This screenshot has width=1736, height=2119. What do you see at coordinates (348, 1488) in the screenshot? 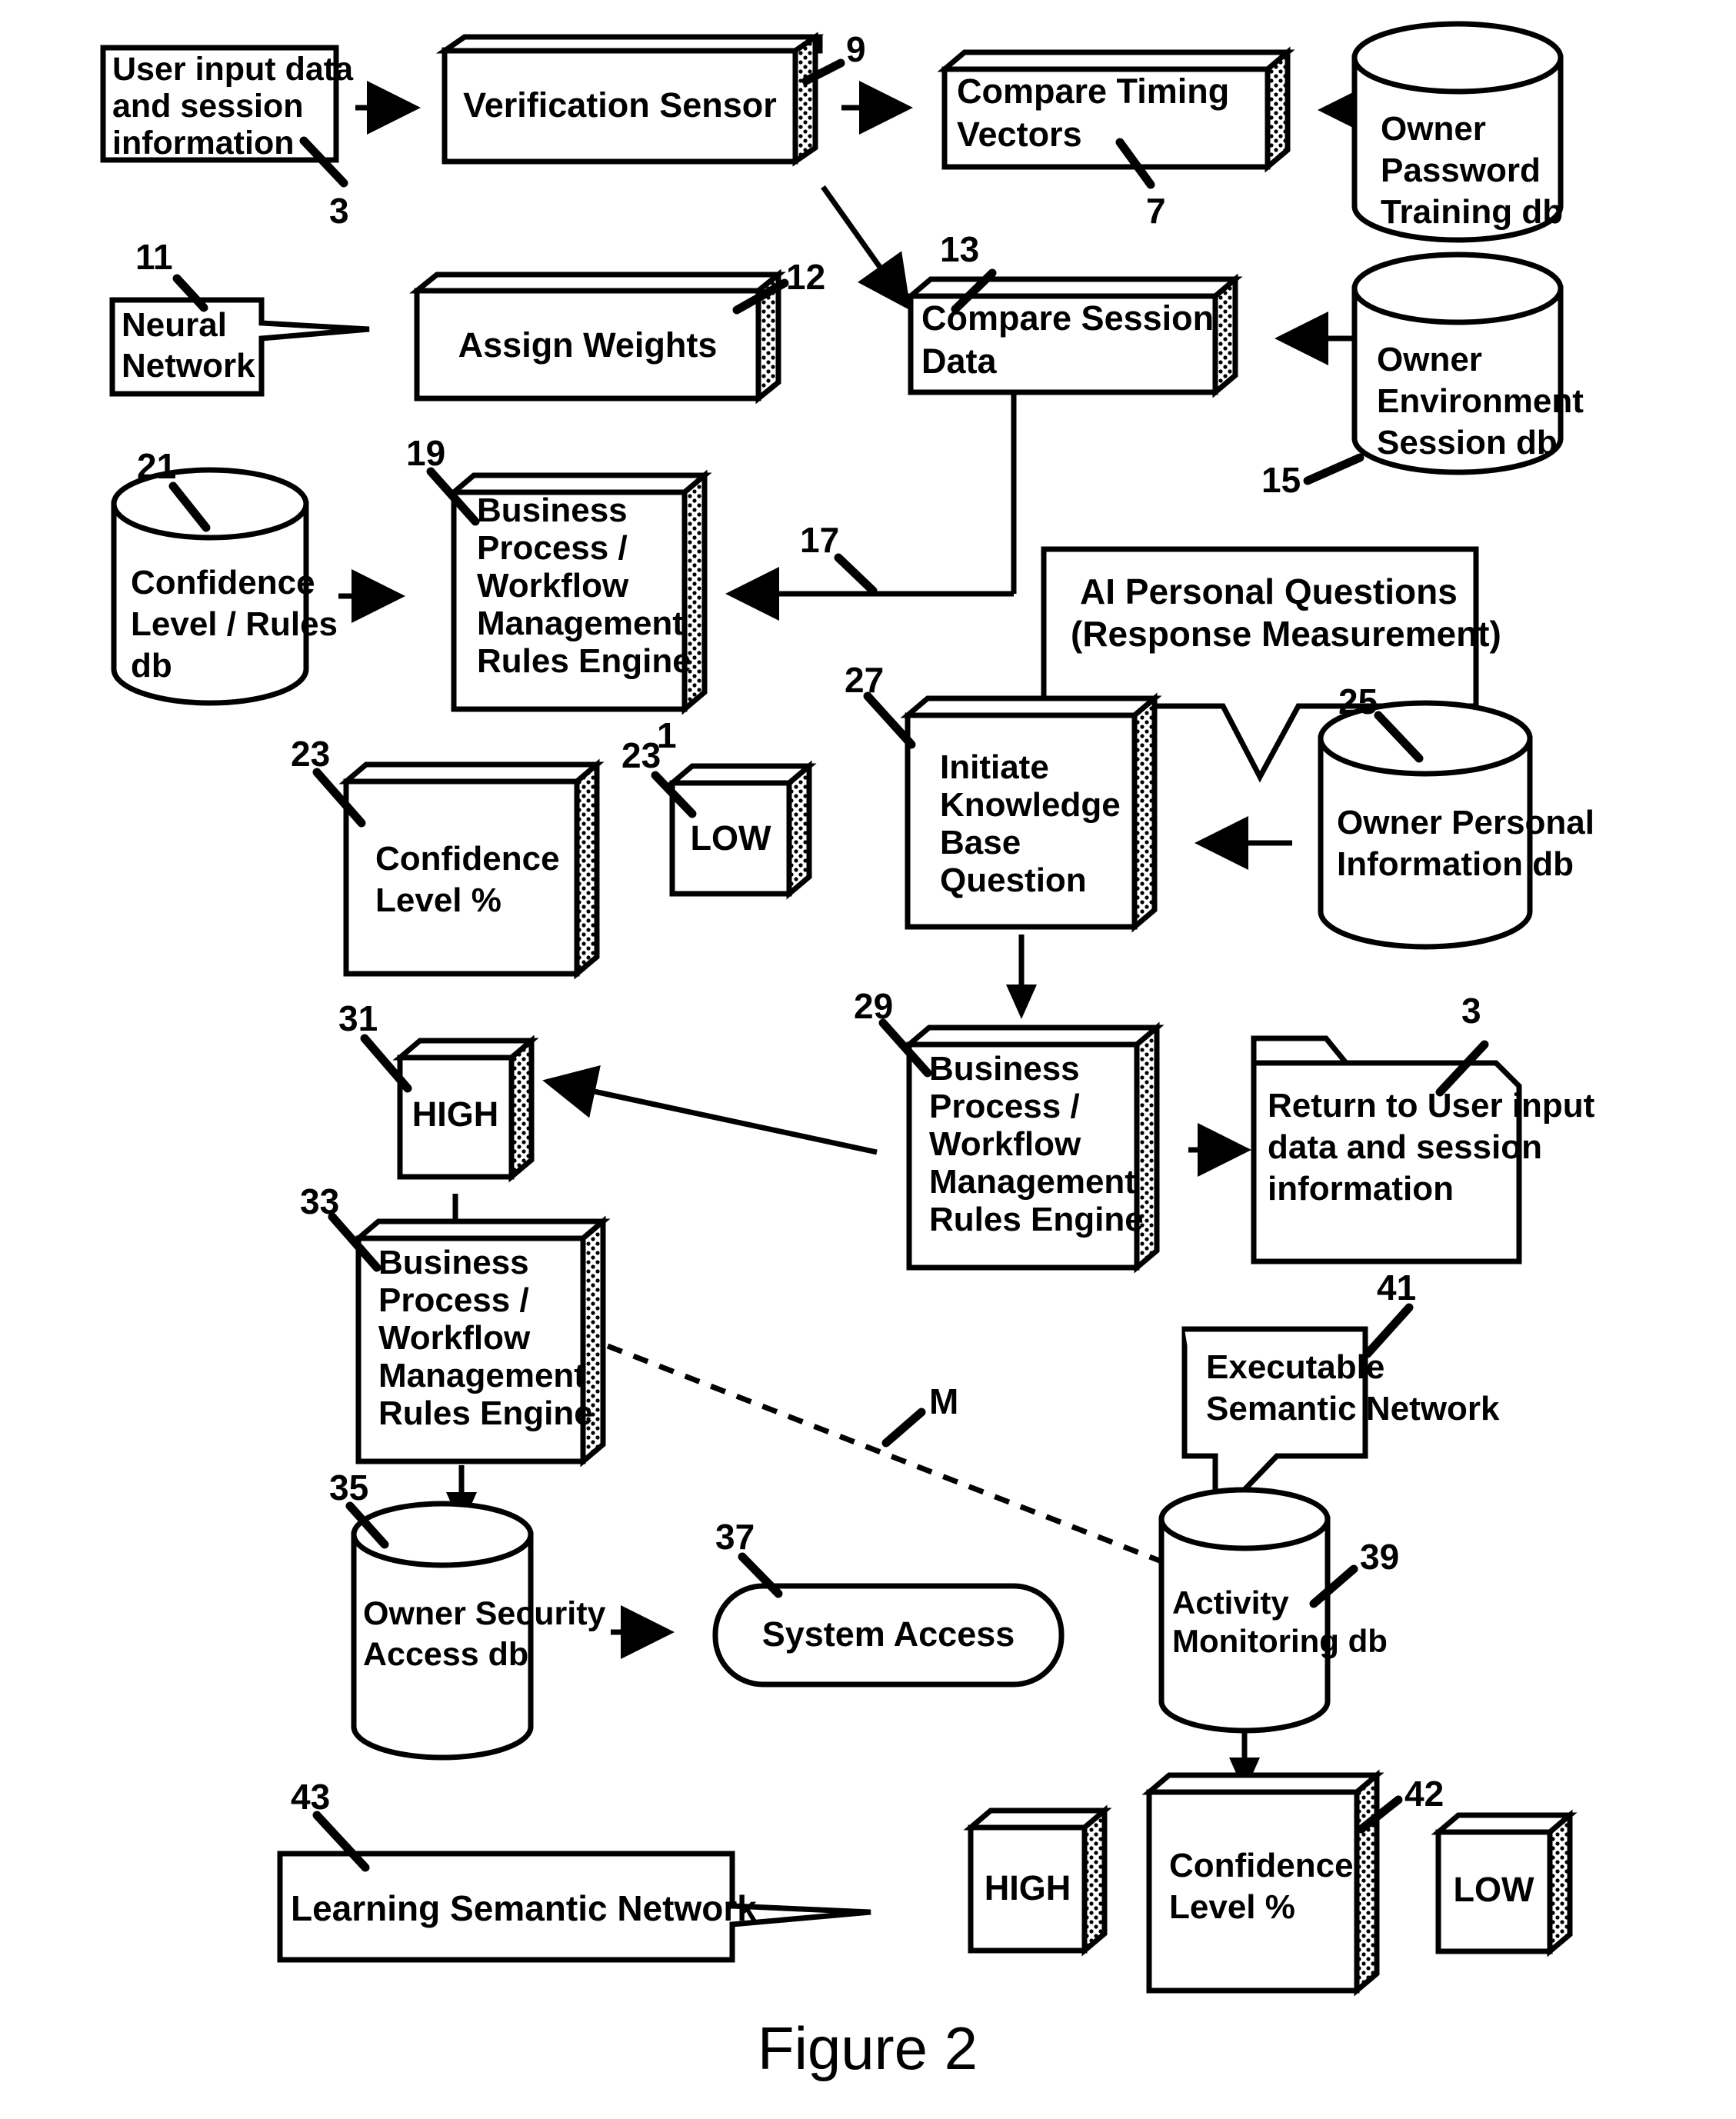
I see `ref-number-35: 35` at bounding box center [348, 1488].